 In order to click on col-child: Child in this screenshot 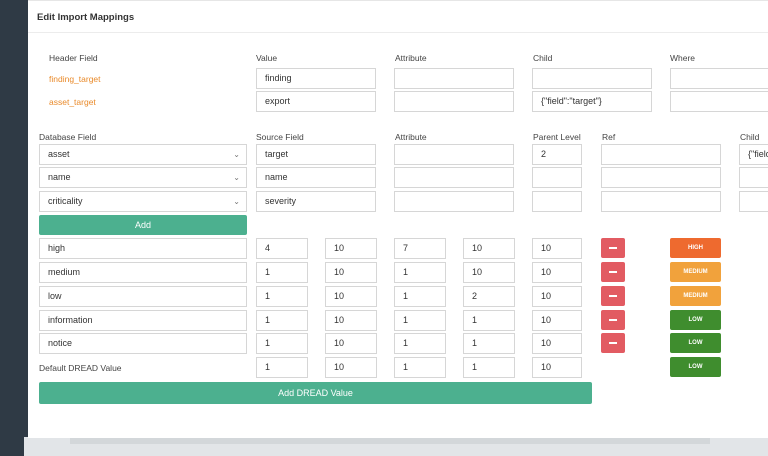, I will do `click(543, 58)`.